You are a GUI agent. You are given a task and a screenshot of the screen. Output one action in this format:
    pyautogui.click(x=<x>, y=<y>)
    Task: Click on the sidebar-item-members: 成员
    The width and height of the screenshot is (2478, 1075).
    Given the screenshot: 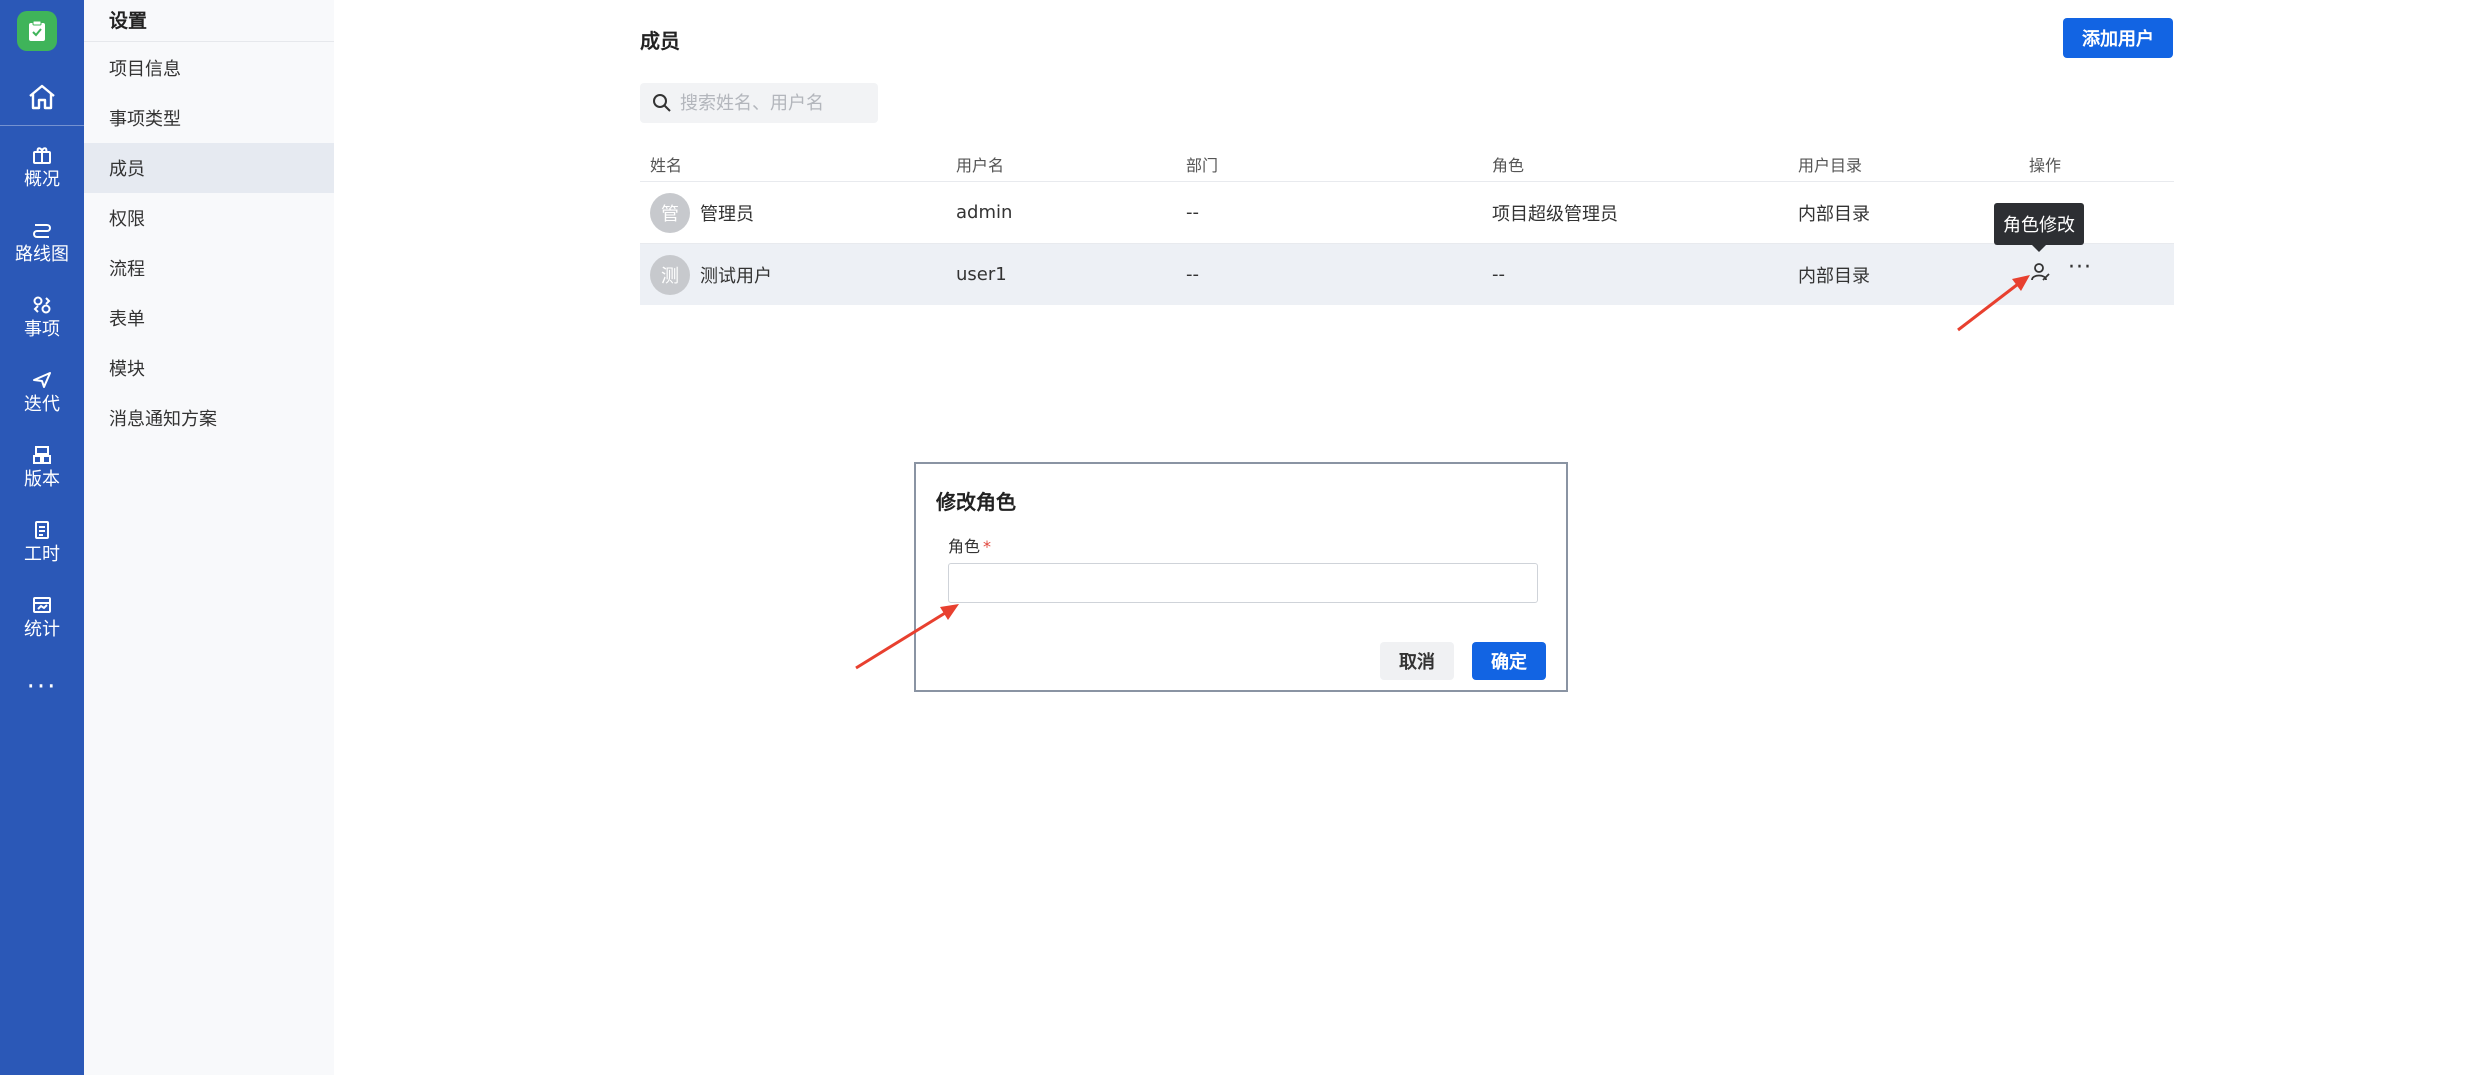 What is the action you would take?
    pyautogui.click(x=209, y=168)
    